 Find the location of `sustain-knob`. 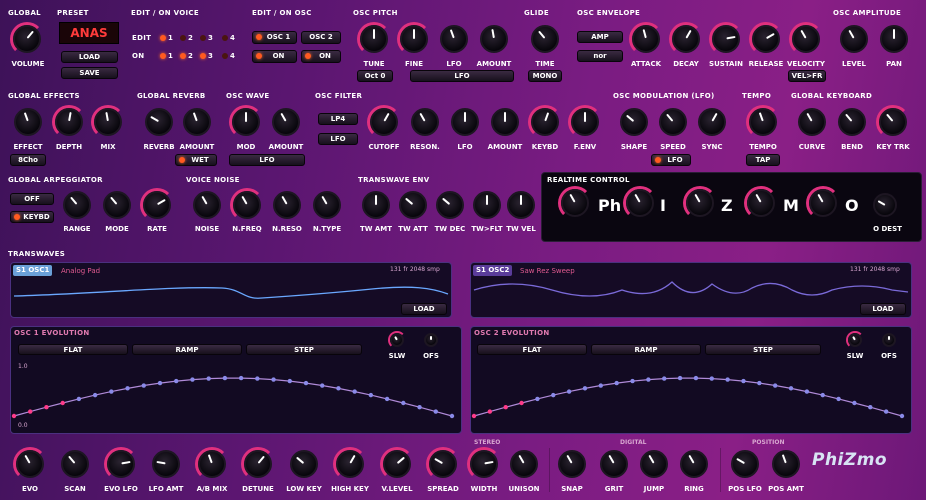

sustain-knob is located at coordinates (726, 39).